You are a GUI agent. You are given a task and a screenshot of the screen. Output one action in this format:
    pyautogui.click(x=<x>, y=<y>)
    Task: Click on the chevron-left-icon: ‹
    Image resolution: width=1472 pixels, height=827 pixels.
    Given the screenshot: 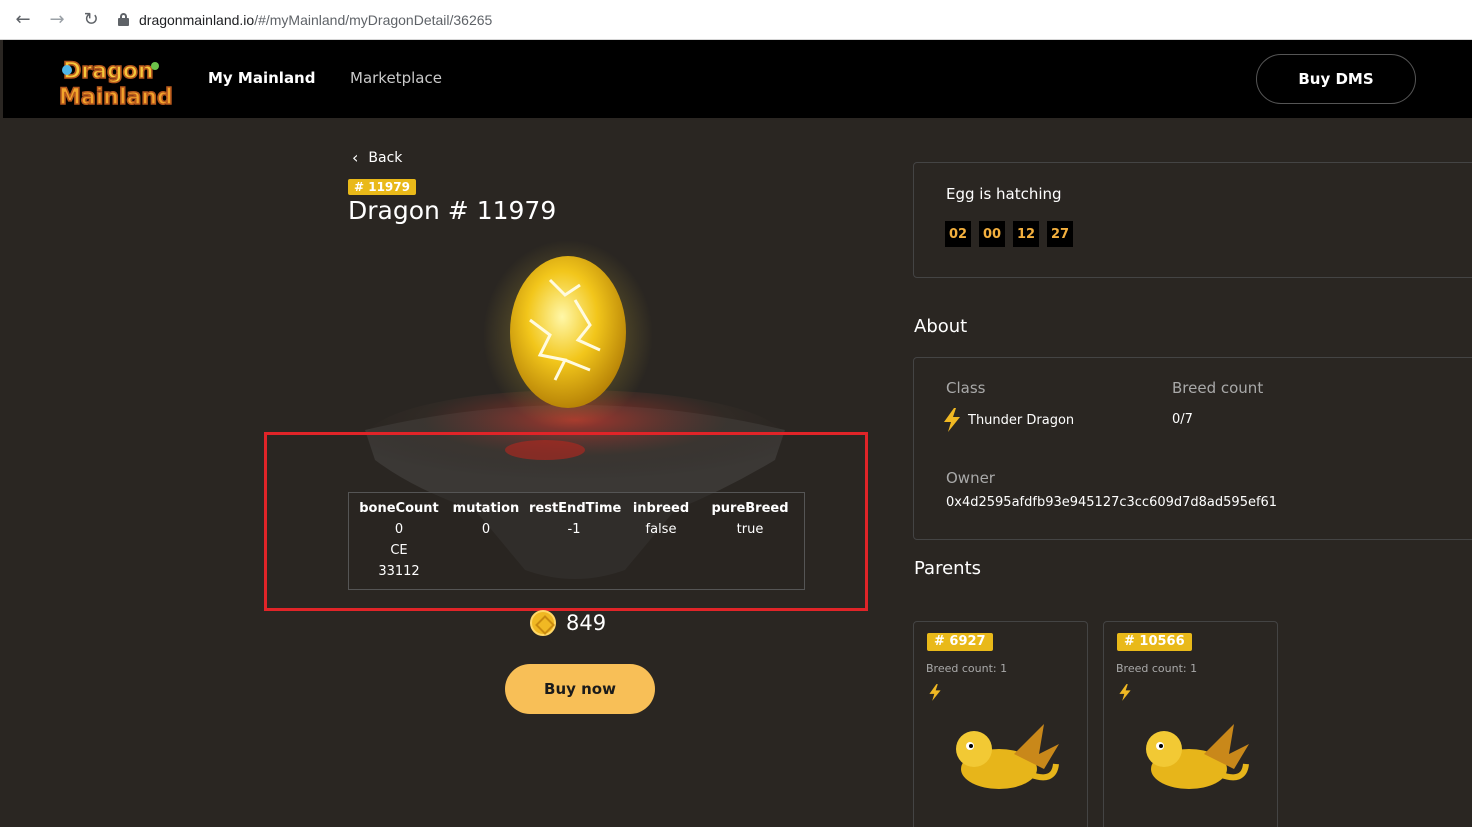 What is the action you would take?
    pyautogui.click(x=355, y=157)
    